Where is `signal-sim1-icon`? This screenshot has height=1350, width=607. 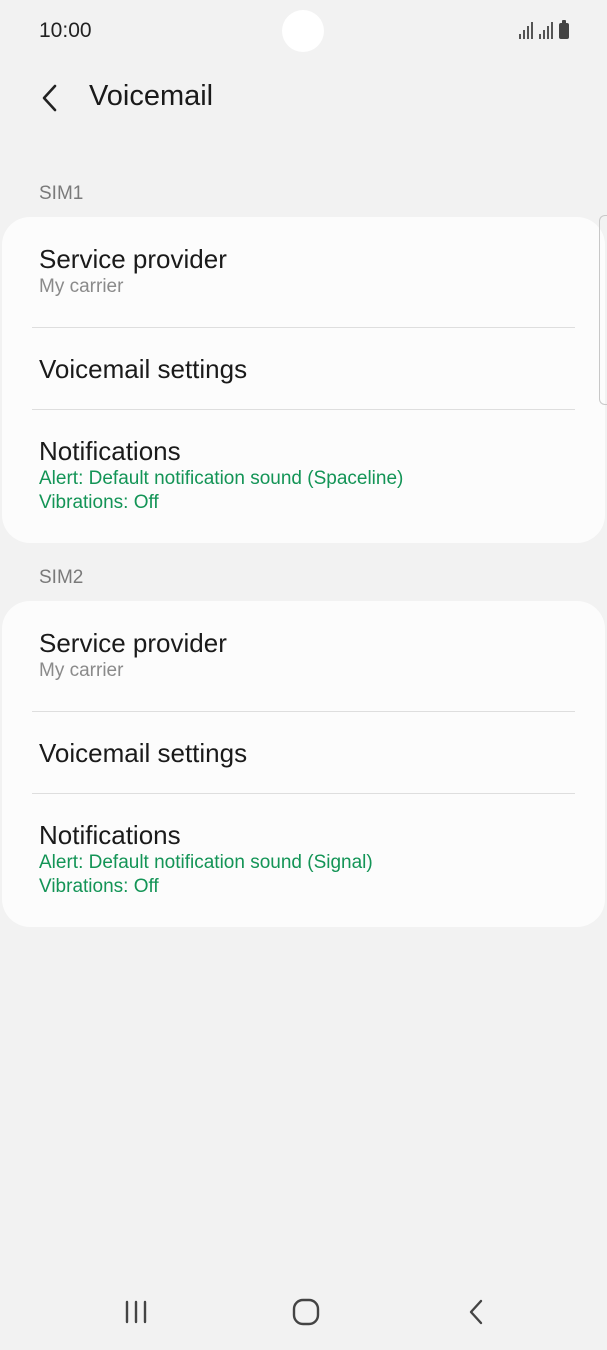
signal-sim1-icon is located at coordinates (526, 30).